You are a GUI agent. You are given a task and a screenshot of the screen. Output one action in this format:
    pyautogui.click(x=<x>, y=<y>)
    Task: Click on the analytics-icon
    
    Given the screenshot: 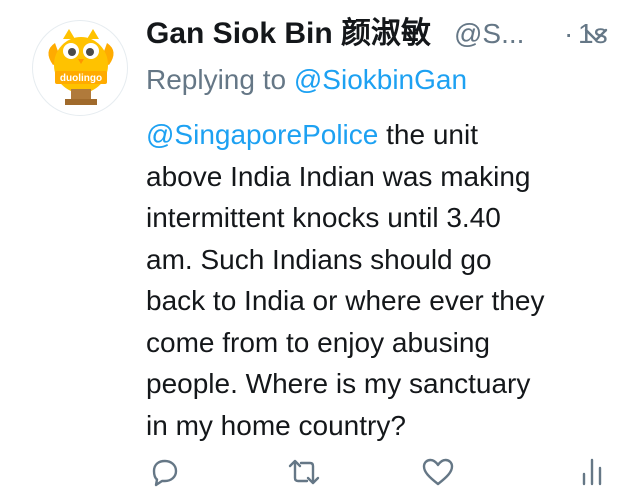 What is the action you would take?
    pyautogui.click(x=592, y=472)
    